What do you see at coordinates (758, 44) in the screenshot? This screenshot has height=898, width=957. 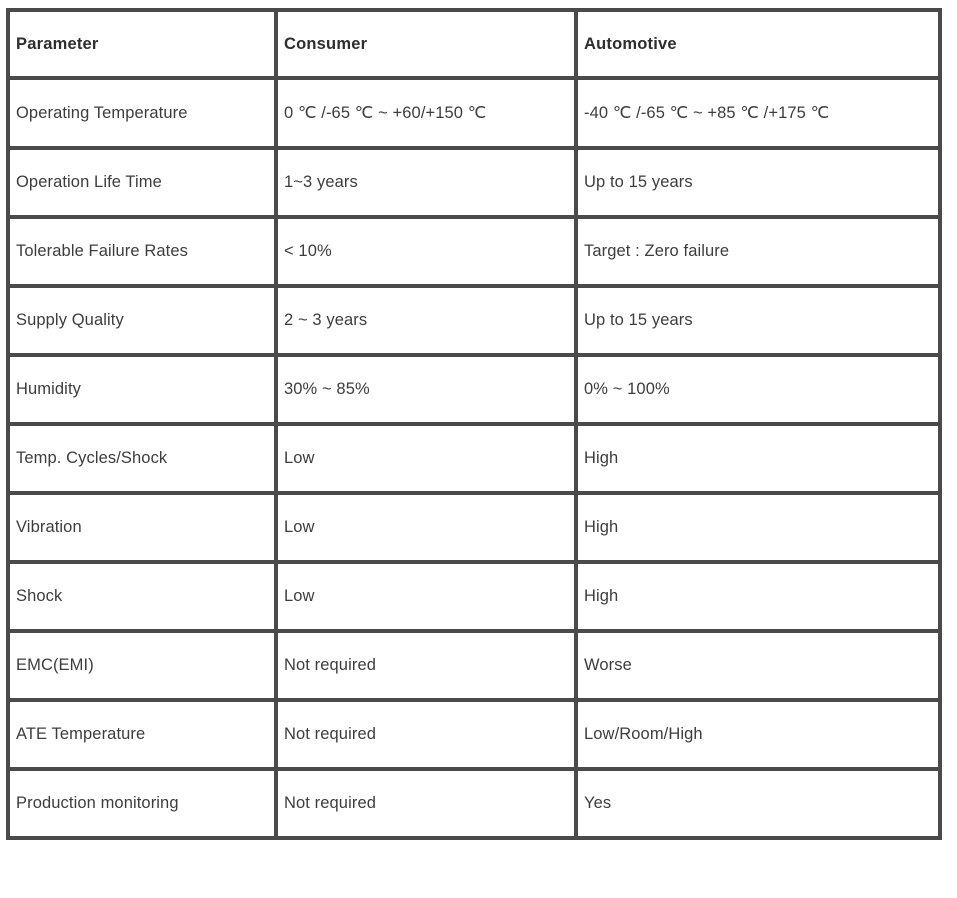 I see `column-header-automotive: Automotive` at bounding box center [758, 44].